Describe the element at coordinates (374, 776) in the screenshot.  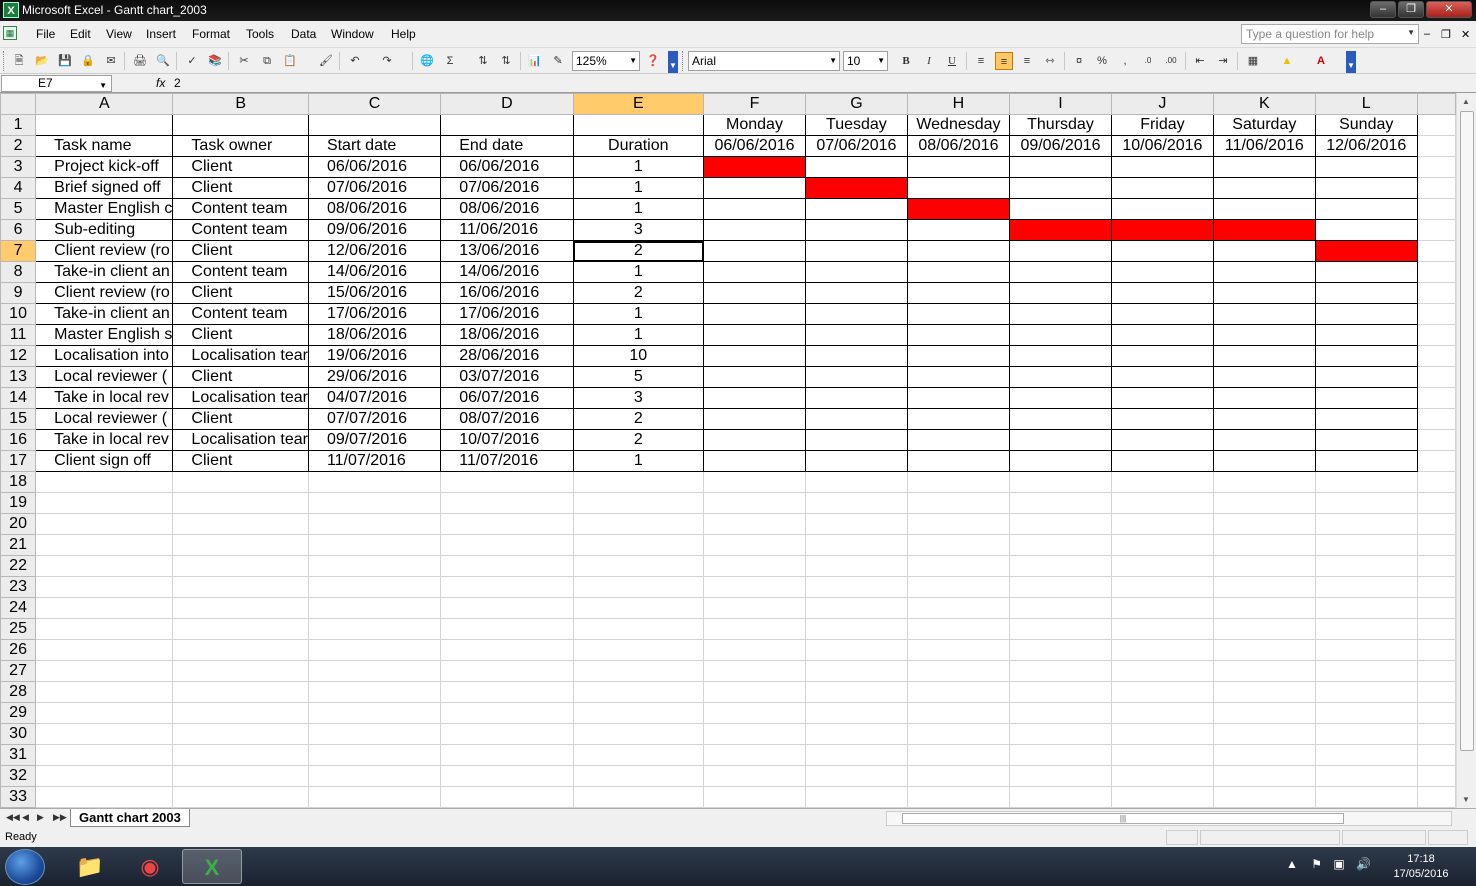
I see `cell-c32` at that location.